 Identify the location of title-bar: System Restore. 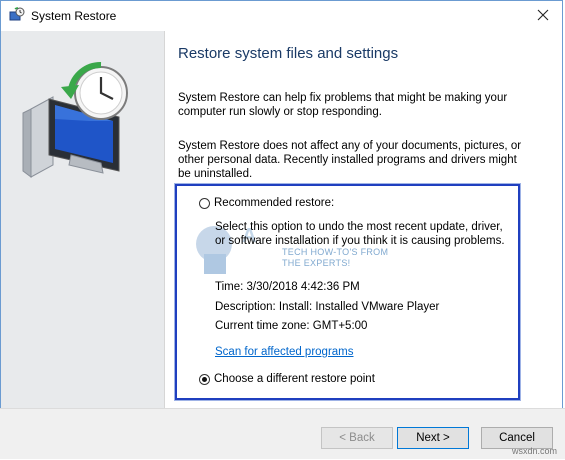
(281, 16).